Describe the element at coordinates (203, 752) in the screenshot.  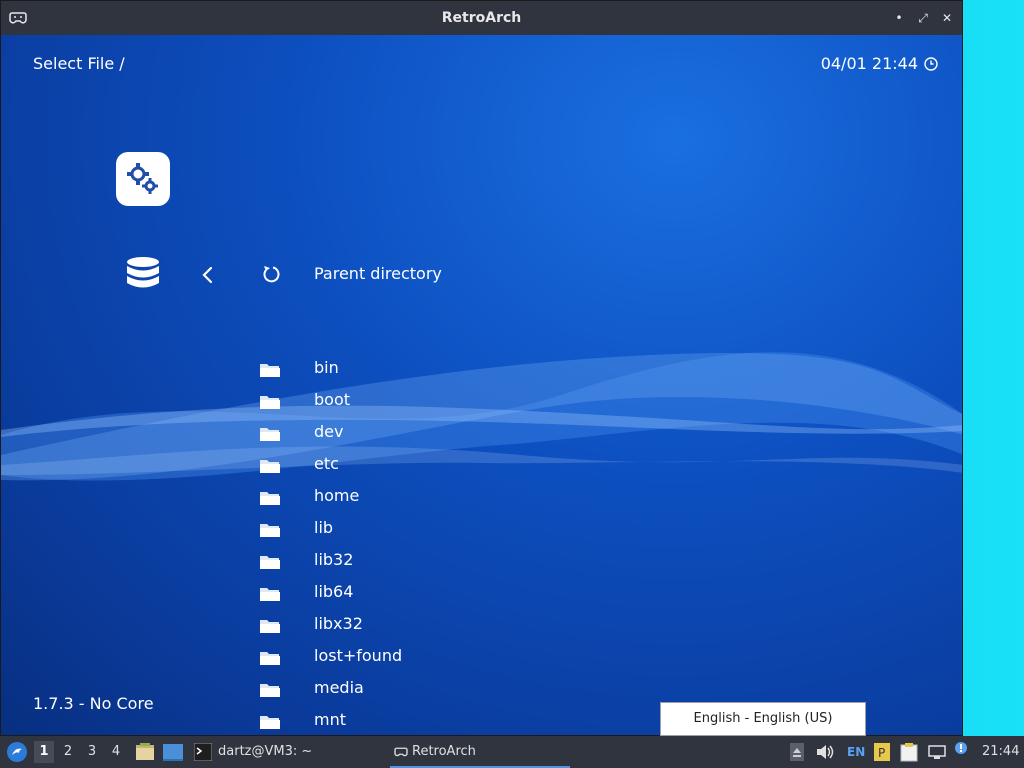
I see `terminal-icon` at that location.